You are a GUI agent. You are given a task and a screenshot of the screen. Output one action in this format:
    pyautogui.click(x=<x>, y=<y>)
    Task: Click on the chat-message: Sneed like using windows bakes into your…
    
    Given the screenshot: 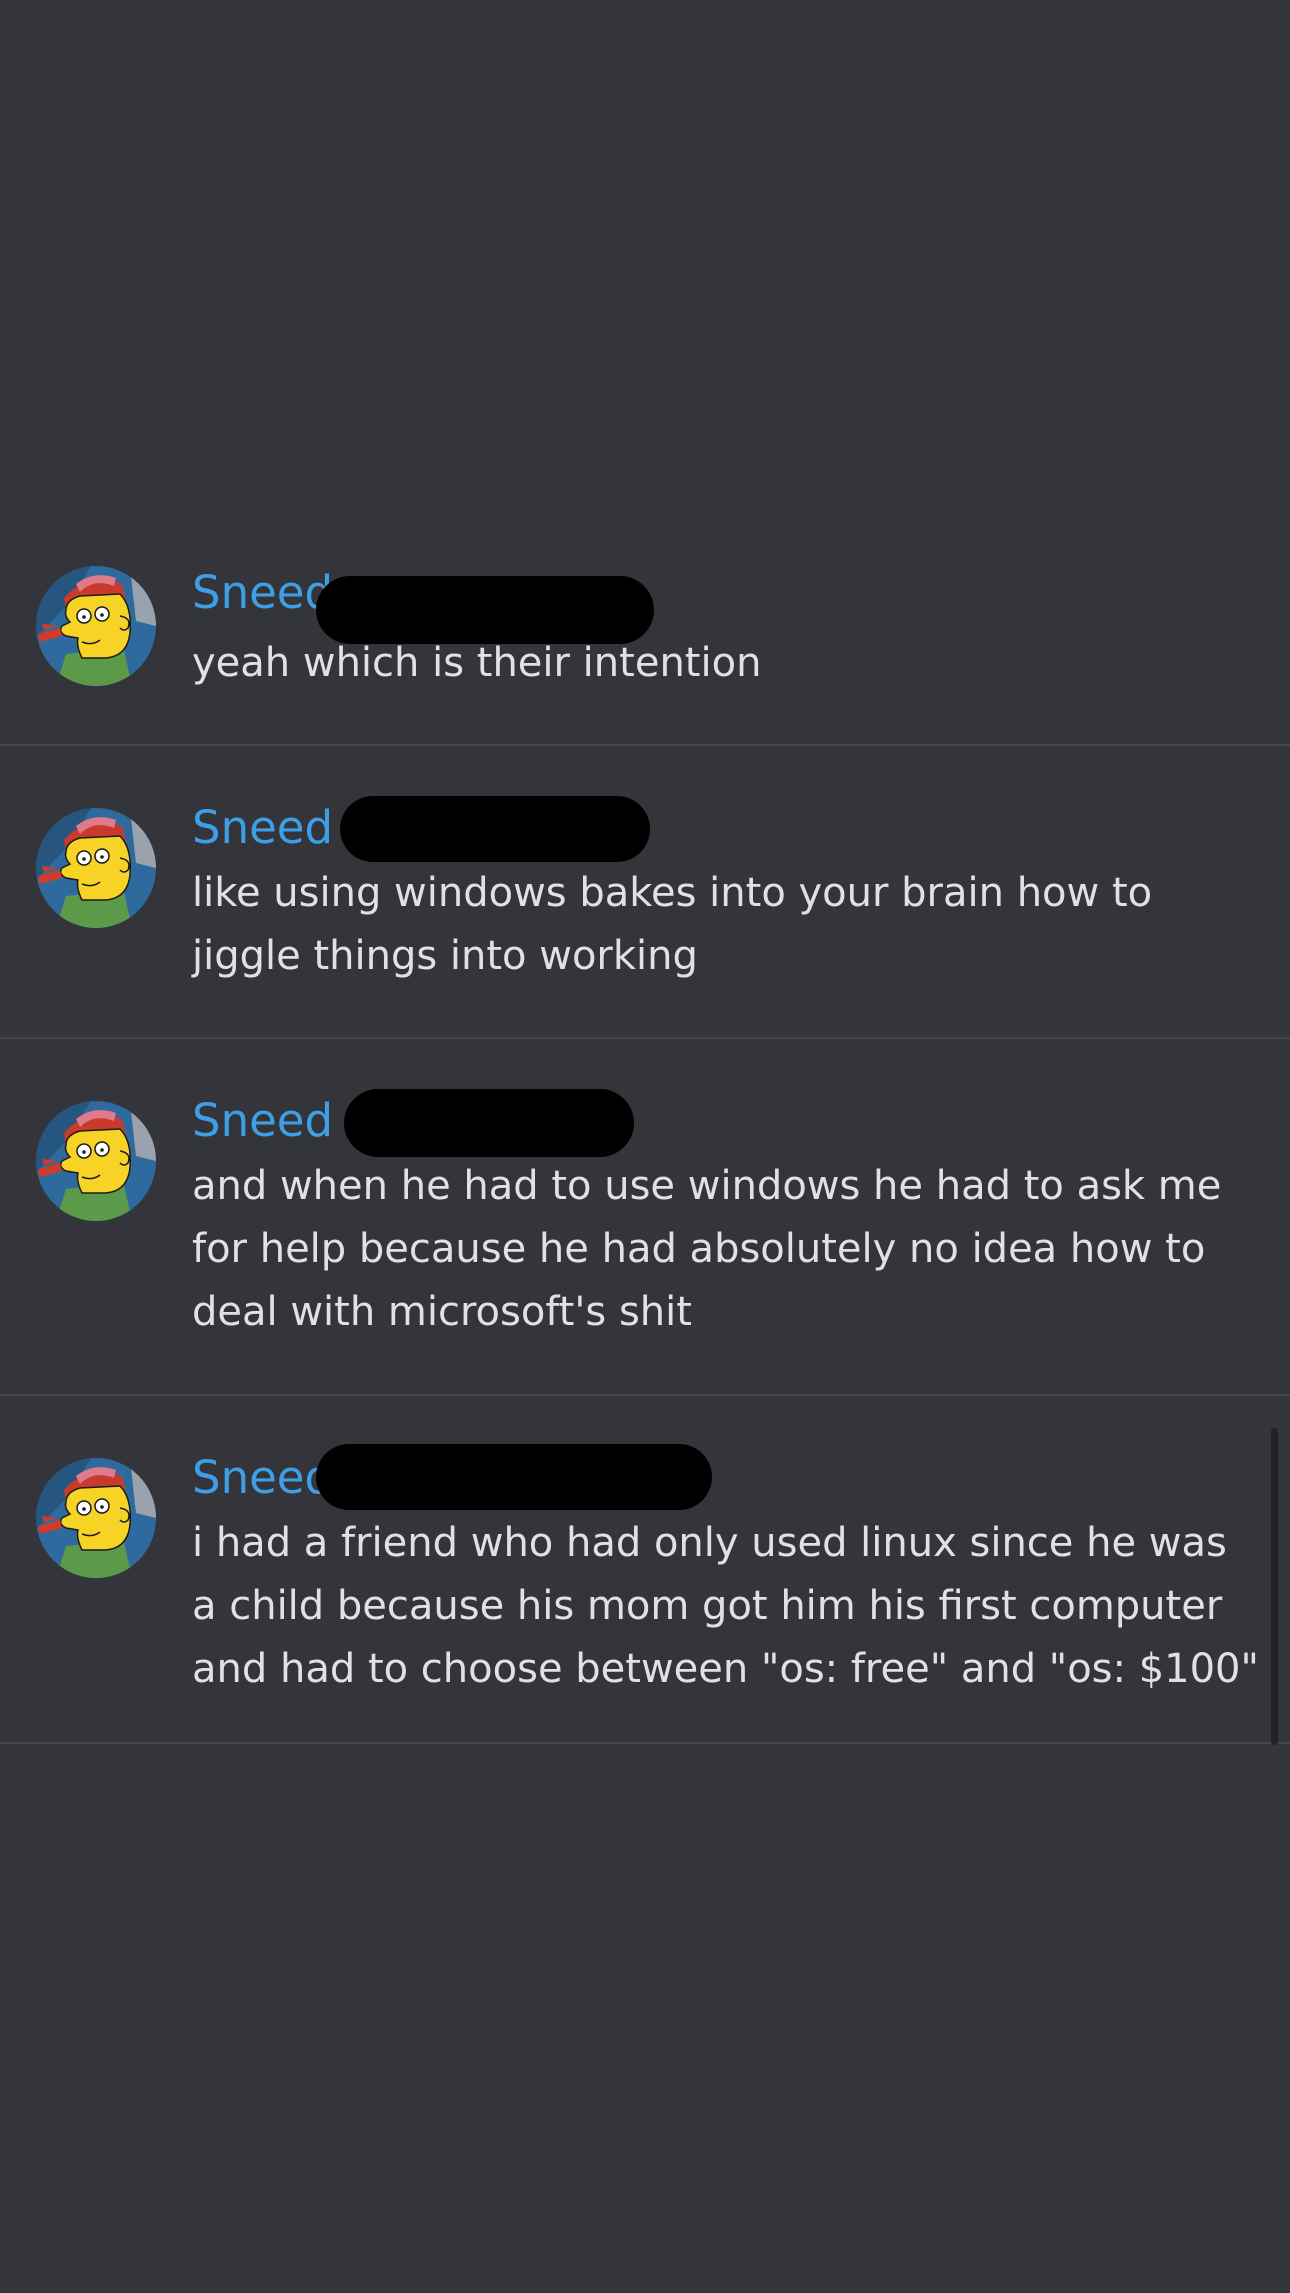 What is the action you would take?
    pyautogui.click(x=645, y=892)
    